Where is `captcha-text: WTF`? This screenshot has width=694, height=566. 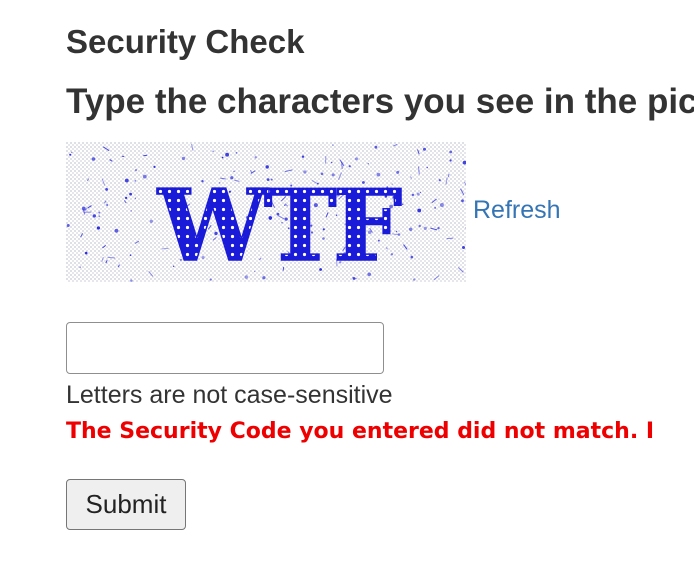 captcha-text: WTF is located at coordinates (279, 225).